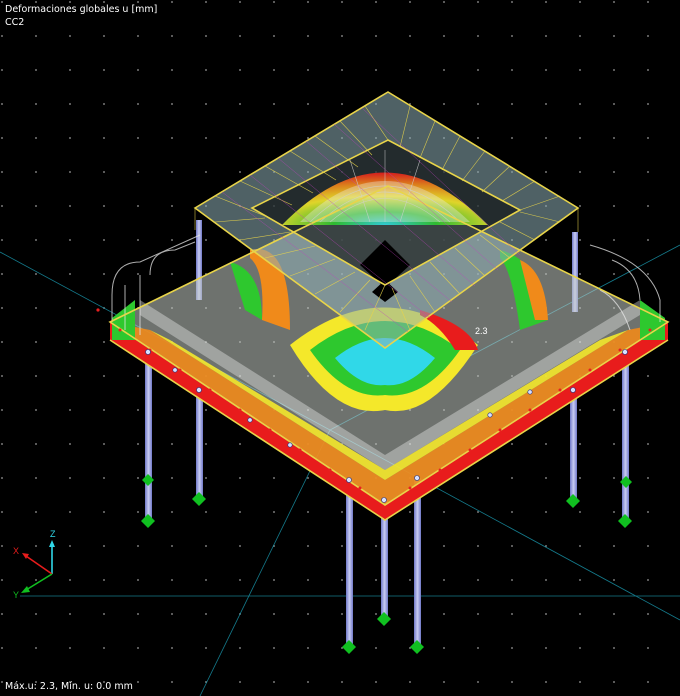 This screenshot has width=680, height=696. Describe the element at coordinates (81, 9) in the screenshot. I see `result-title: Deformaciones globales u [mm]` at that location.